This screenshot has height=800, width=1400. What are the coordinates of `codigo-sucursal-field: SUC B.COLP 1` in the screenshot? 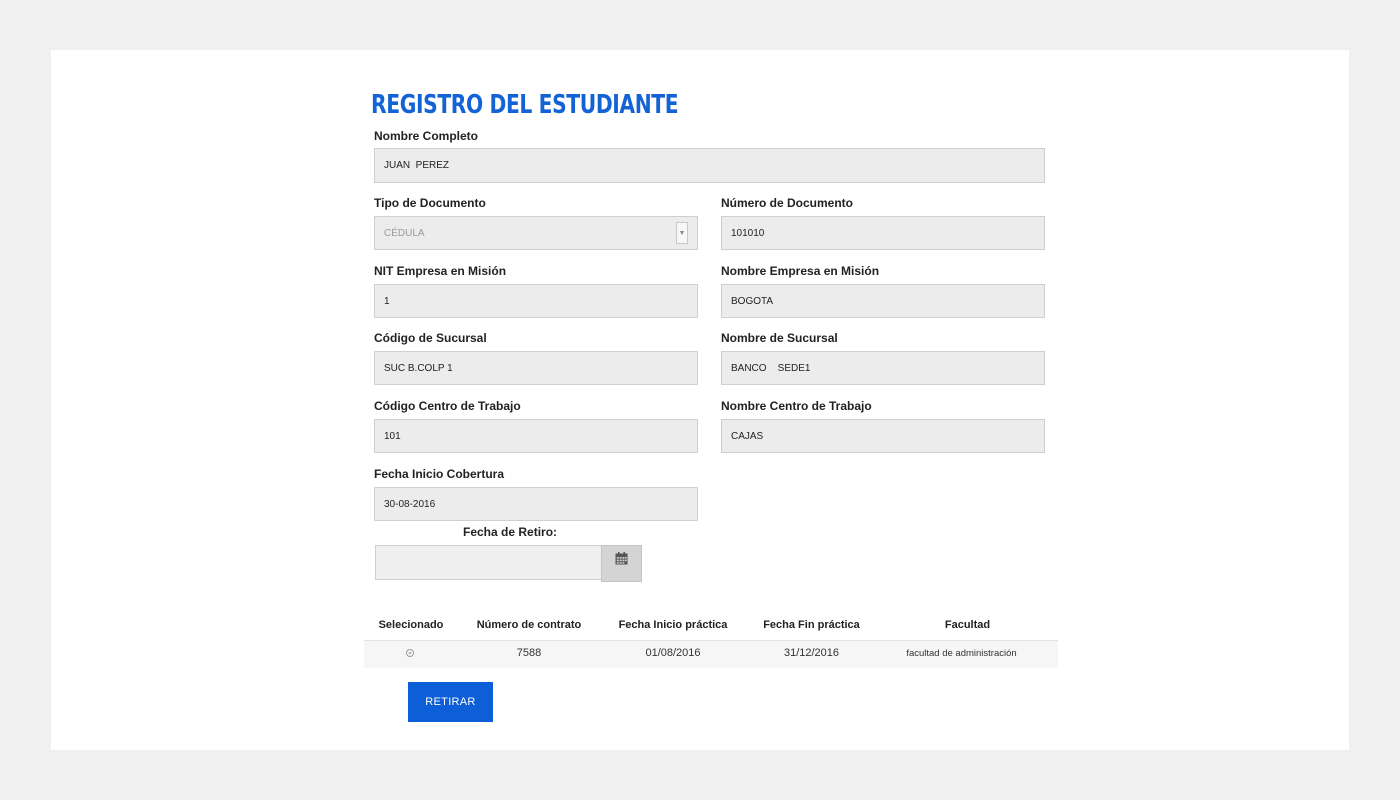 It's located at (536, 368).